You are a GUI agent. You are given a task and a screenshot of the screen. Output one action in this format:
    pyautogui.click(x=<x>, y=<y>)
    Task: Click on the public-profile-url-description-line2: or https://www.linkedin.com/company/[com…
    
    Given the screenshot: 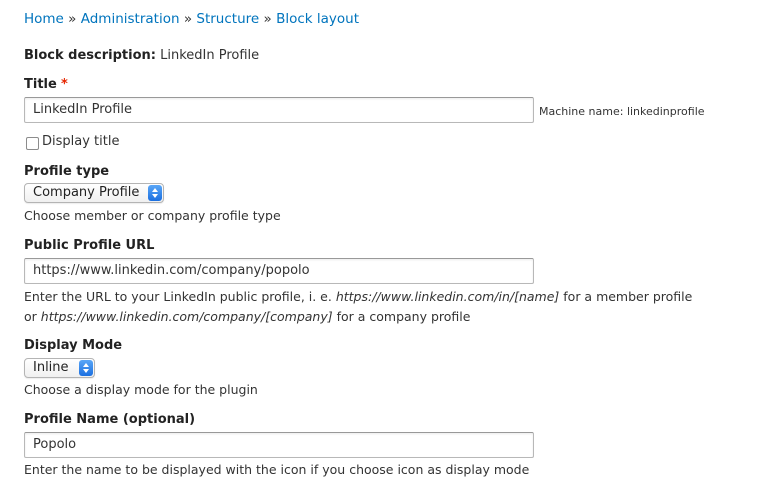 What is the action you would take?
    pyautogui.click(x=247, y=316)
    